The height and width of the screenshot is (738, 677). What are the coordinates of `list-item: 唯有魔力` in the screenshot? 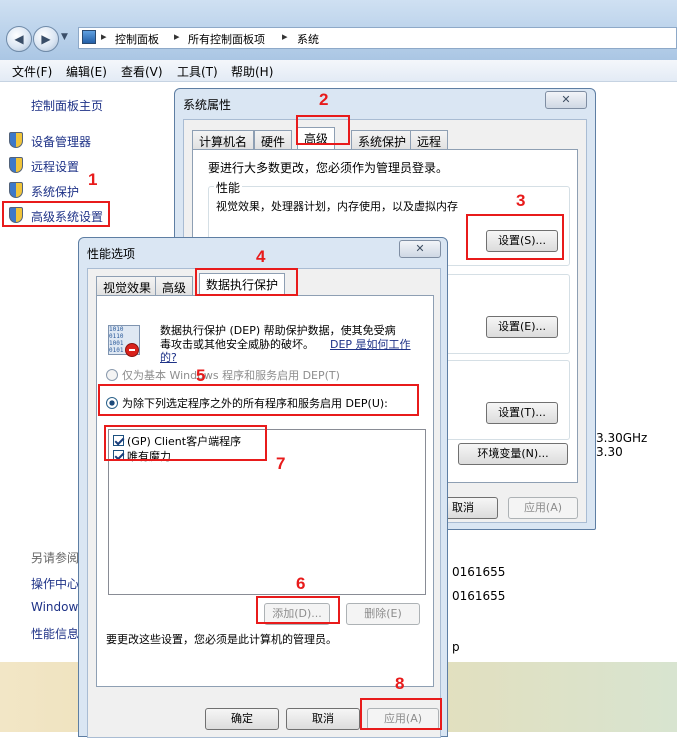 It's located at (142, 456).